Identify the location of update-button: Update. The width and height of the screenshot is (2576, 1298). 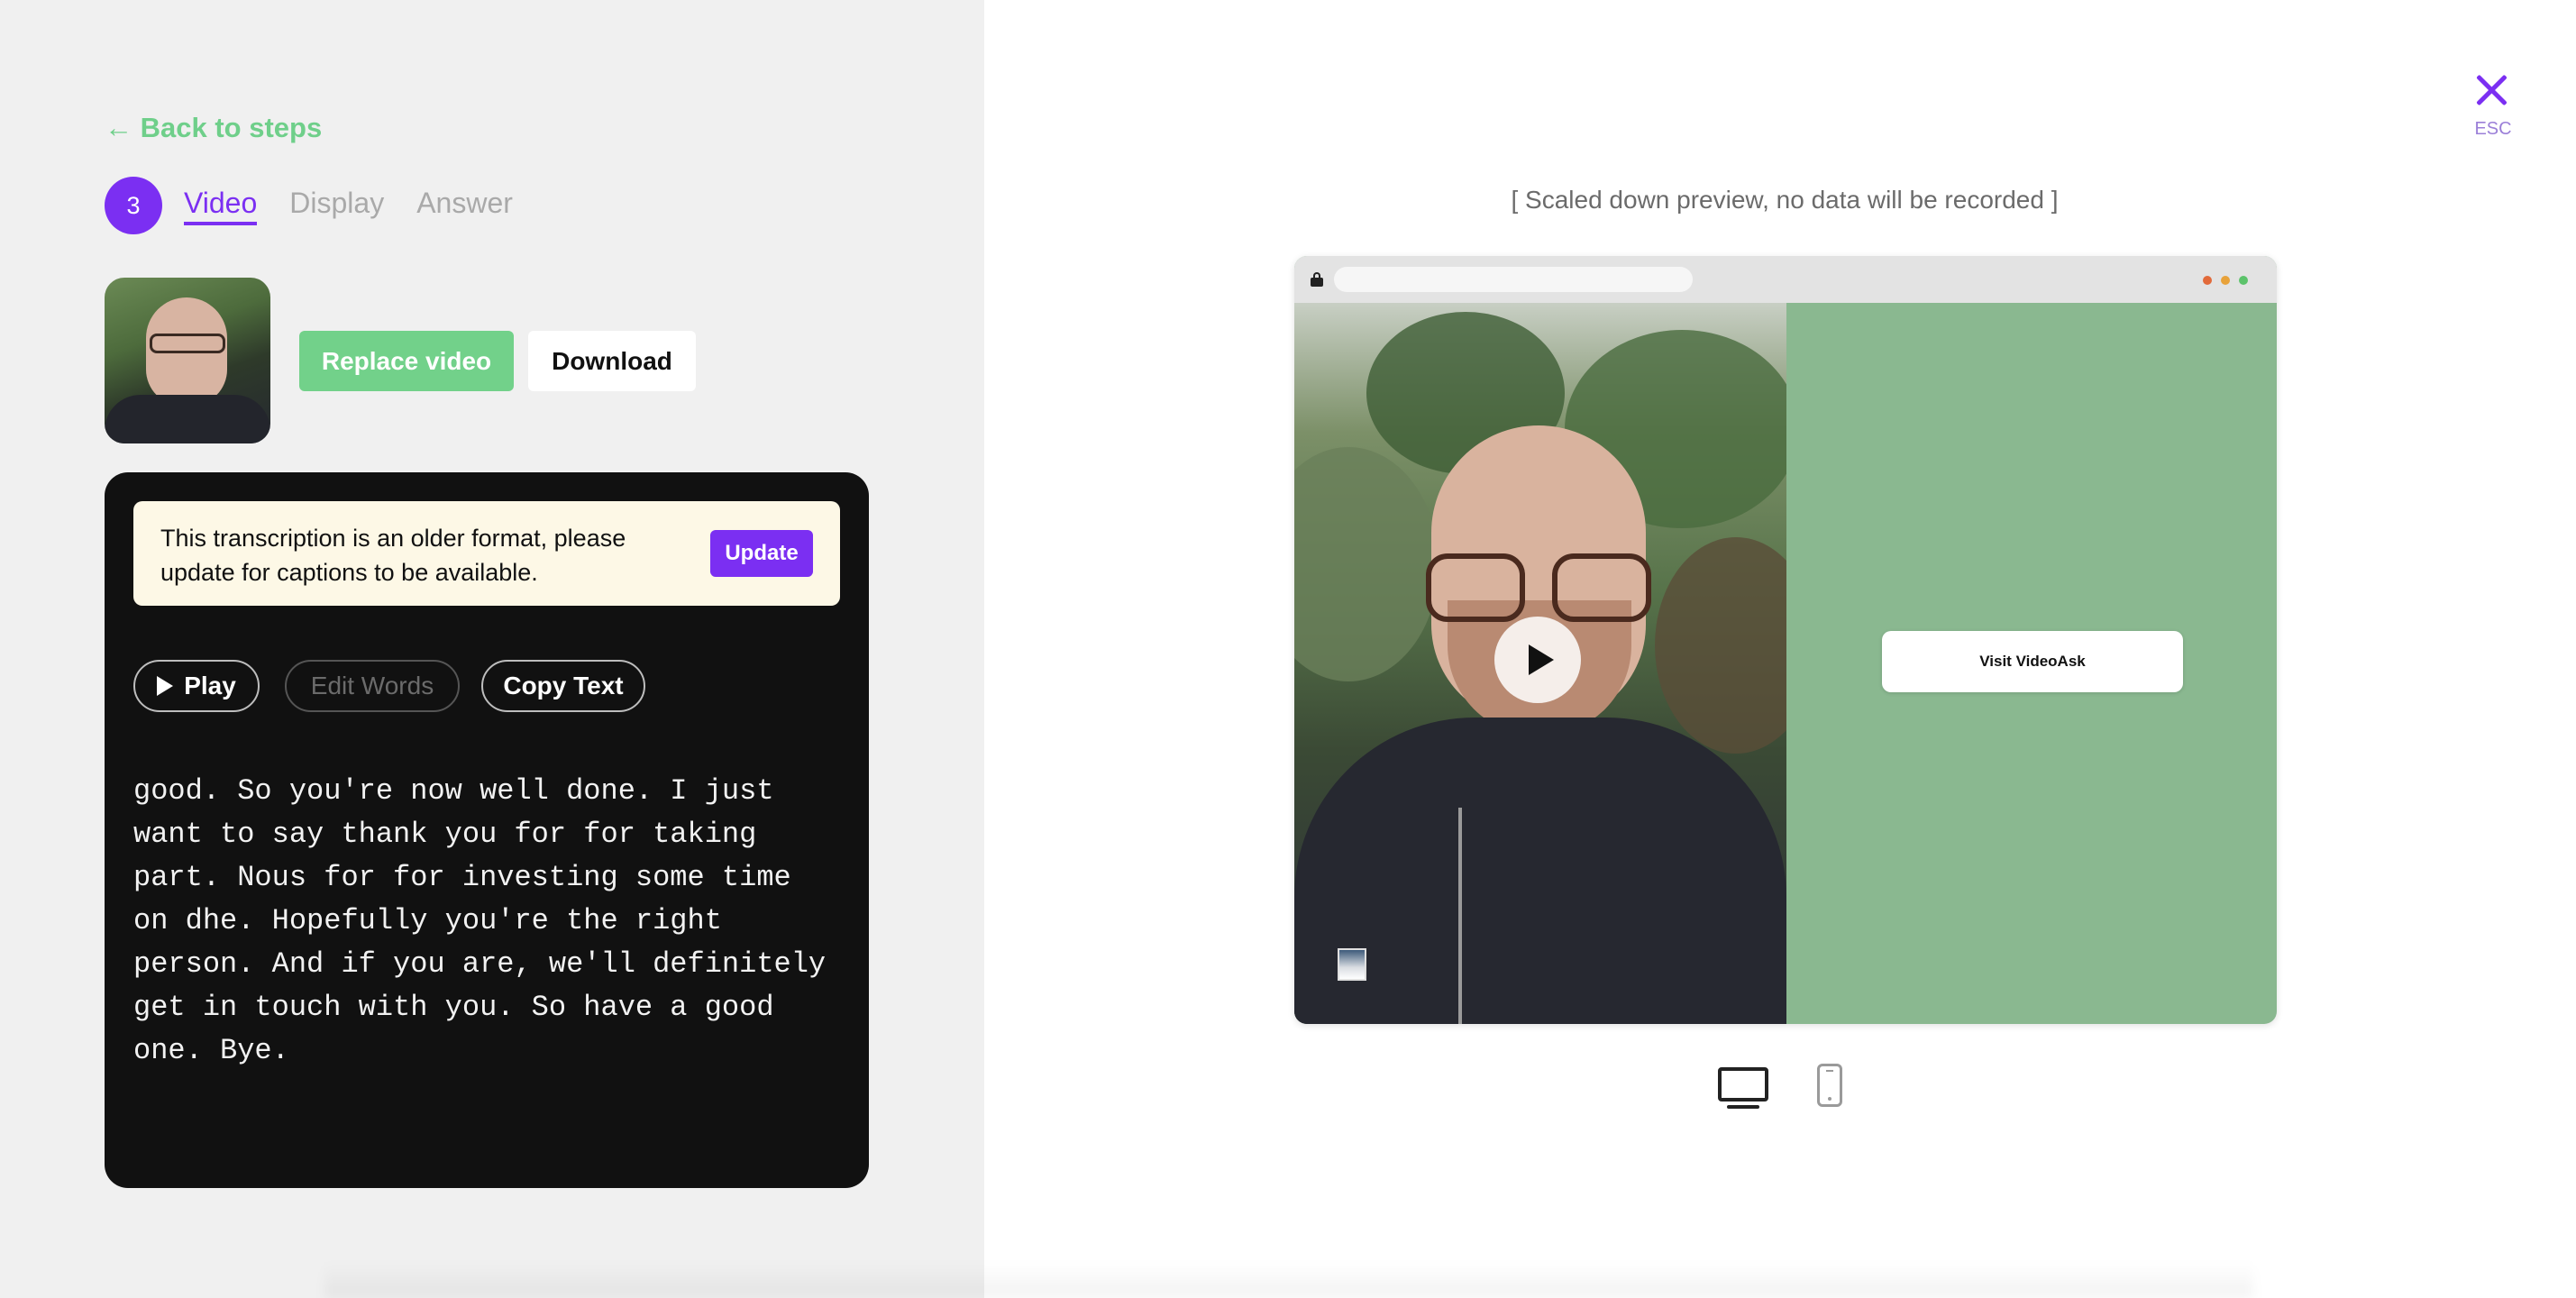
(761, 553).